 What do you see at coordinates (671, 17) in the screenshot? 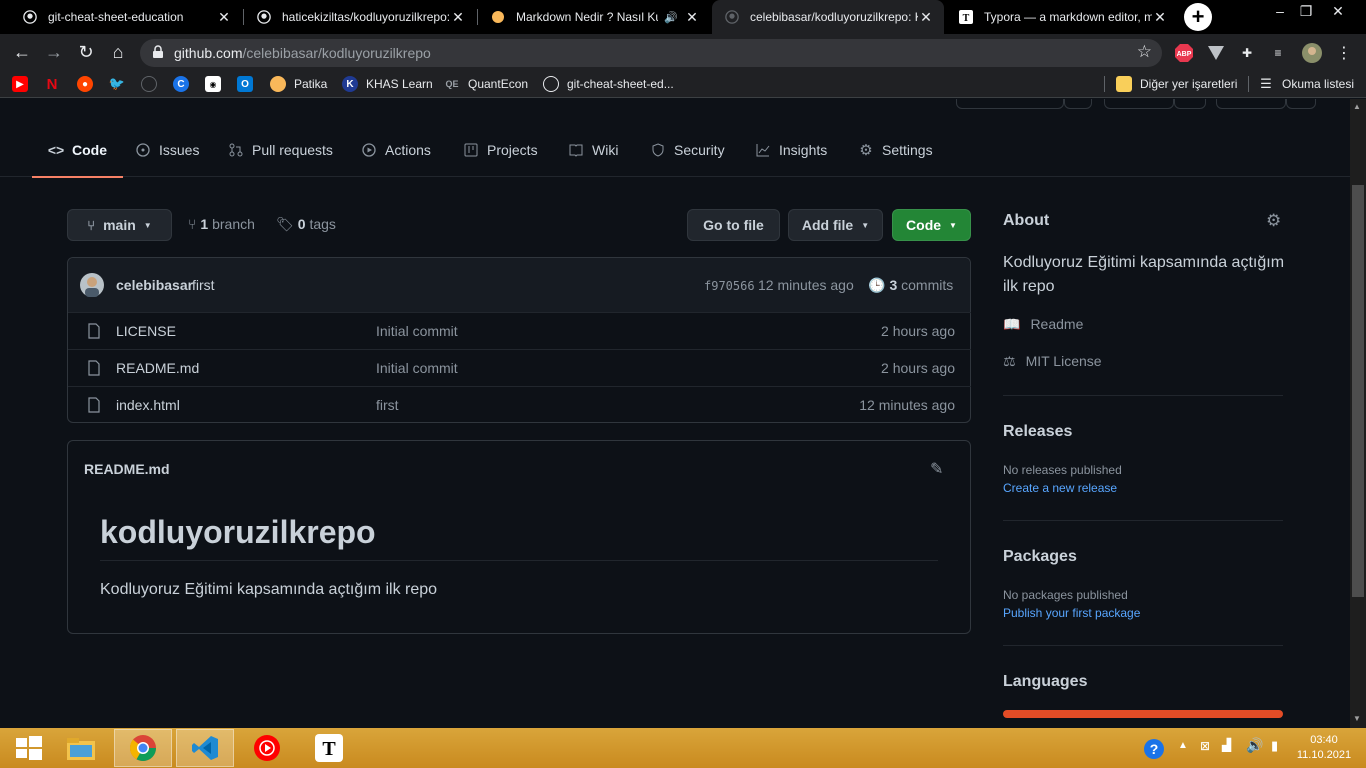
I see `speaker-icon: 🔊` at bounding box center [671, 17].